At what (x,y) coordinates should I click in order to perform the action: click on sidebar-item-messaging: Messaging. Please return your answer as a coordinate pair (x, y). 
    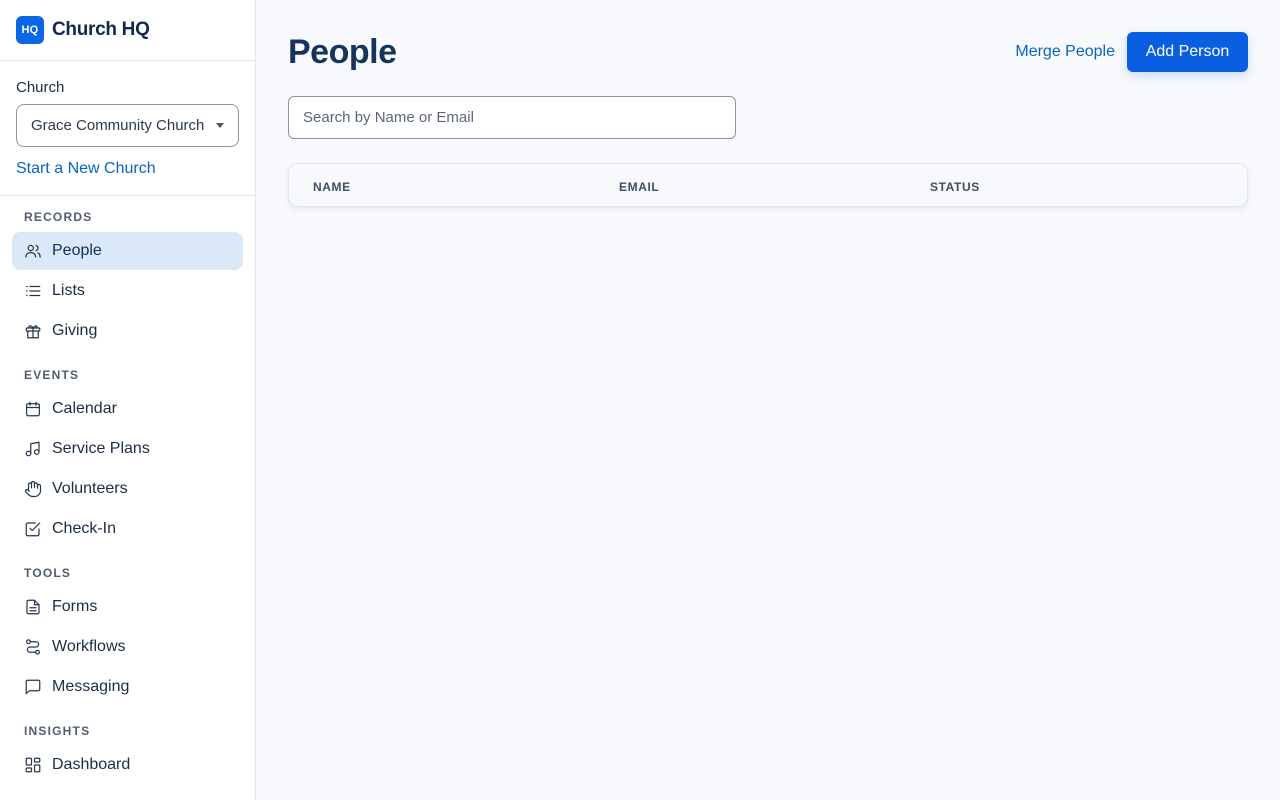
    Looking at the image, I should click on (127, 687).